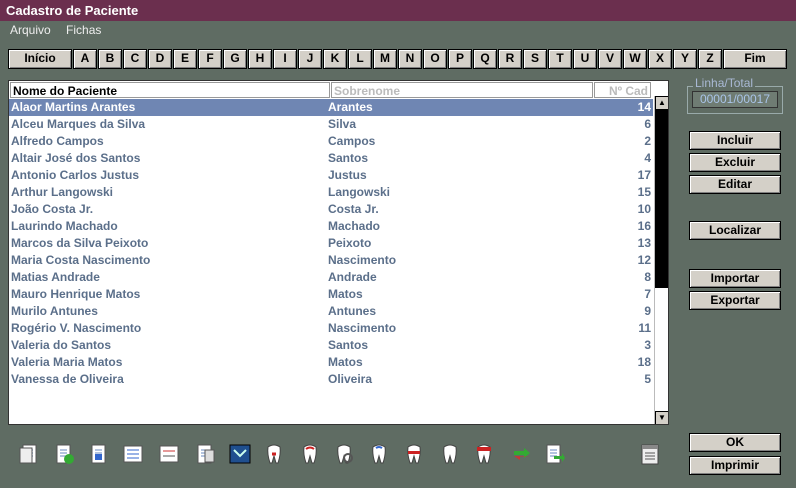 This screenshot has width=796, height=488. What do you see at coordinates (335, 59) in the screenshot?
I see `alpha-button-k: K` at bounding box center [335, 59].